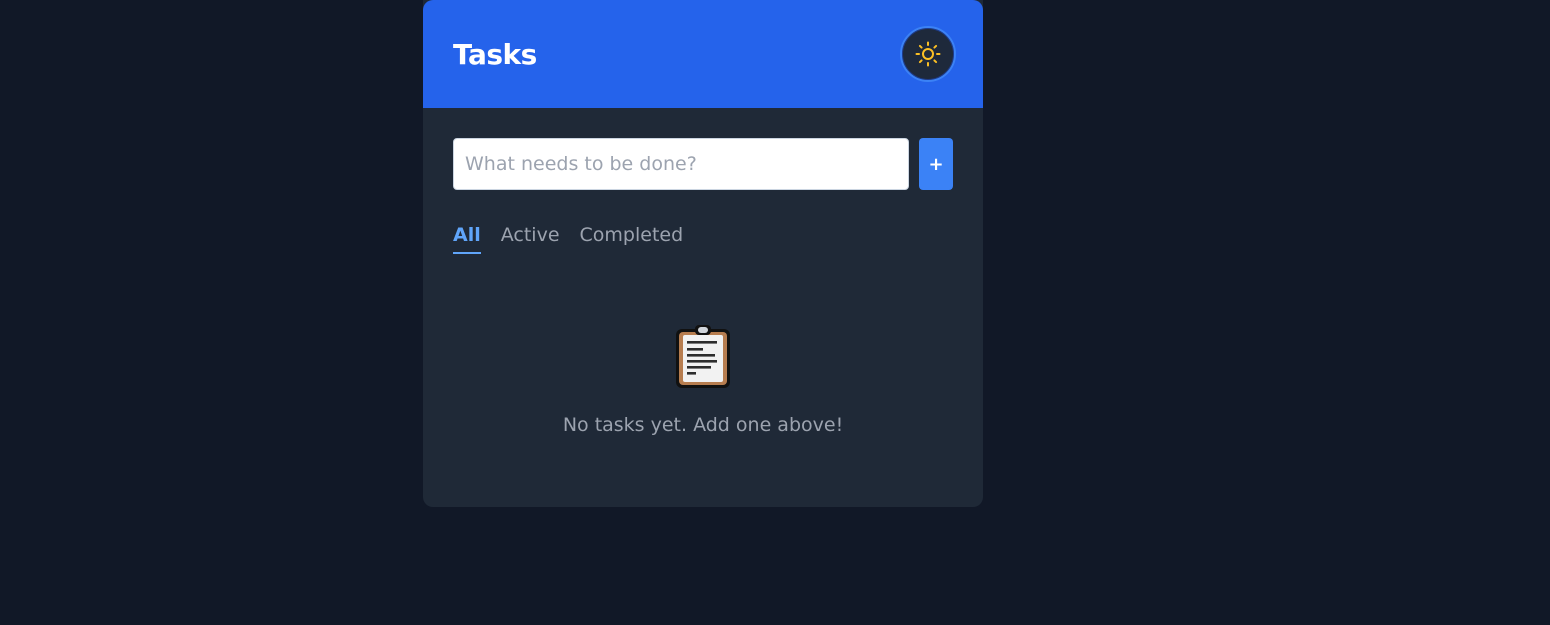 Image resolution: width=1550 pixels, height=625 pixels. What do you see at coordinates (632, 239) in the screenshot?
I see `tab-completed: Completed` at bounding box center [632, 239].